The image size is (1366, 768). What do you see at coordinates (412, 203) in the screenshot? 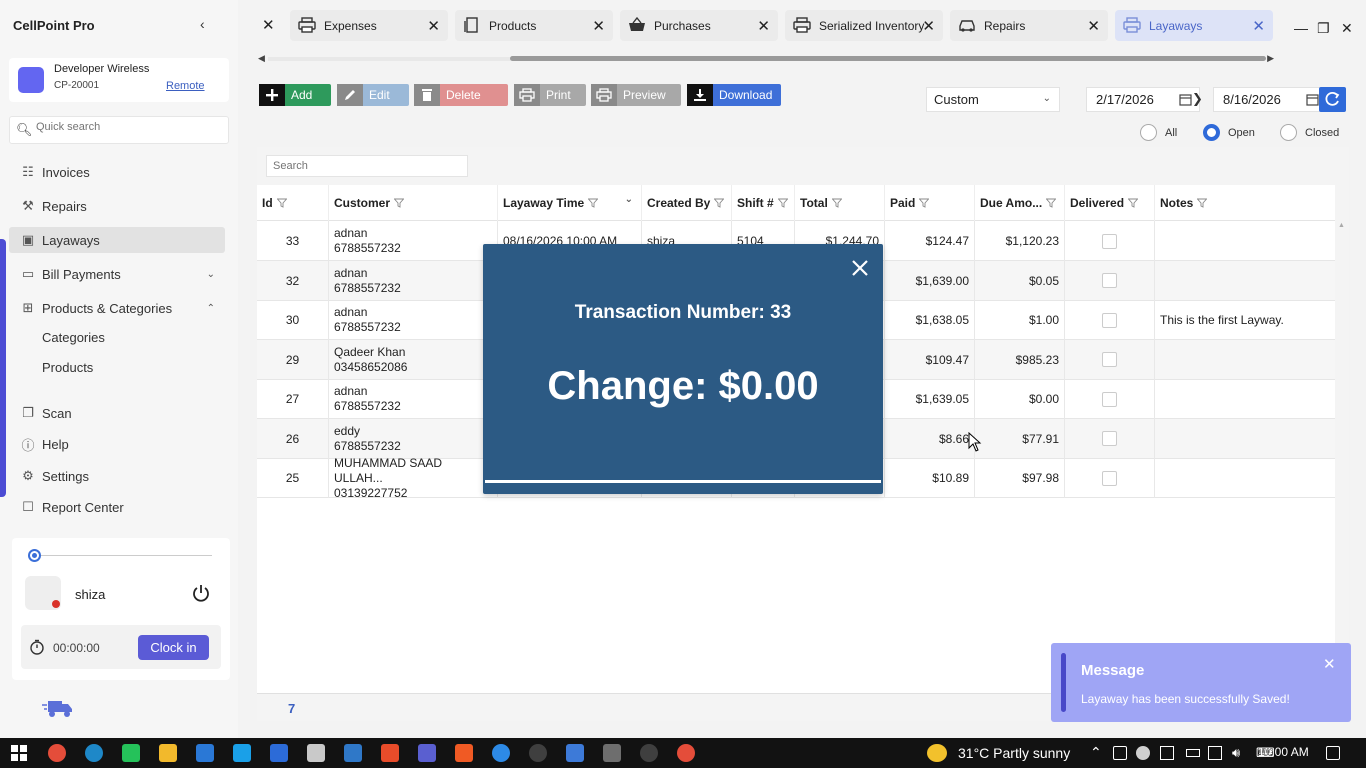
I see `column-header-customer: Customer` at bounding box center [412, 203].